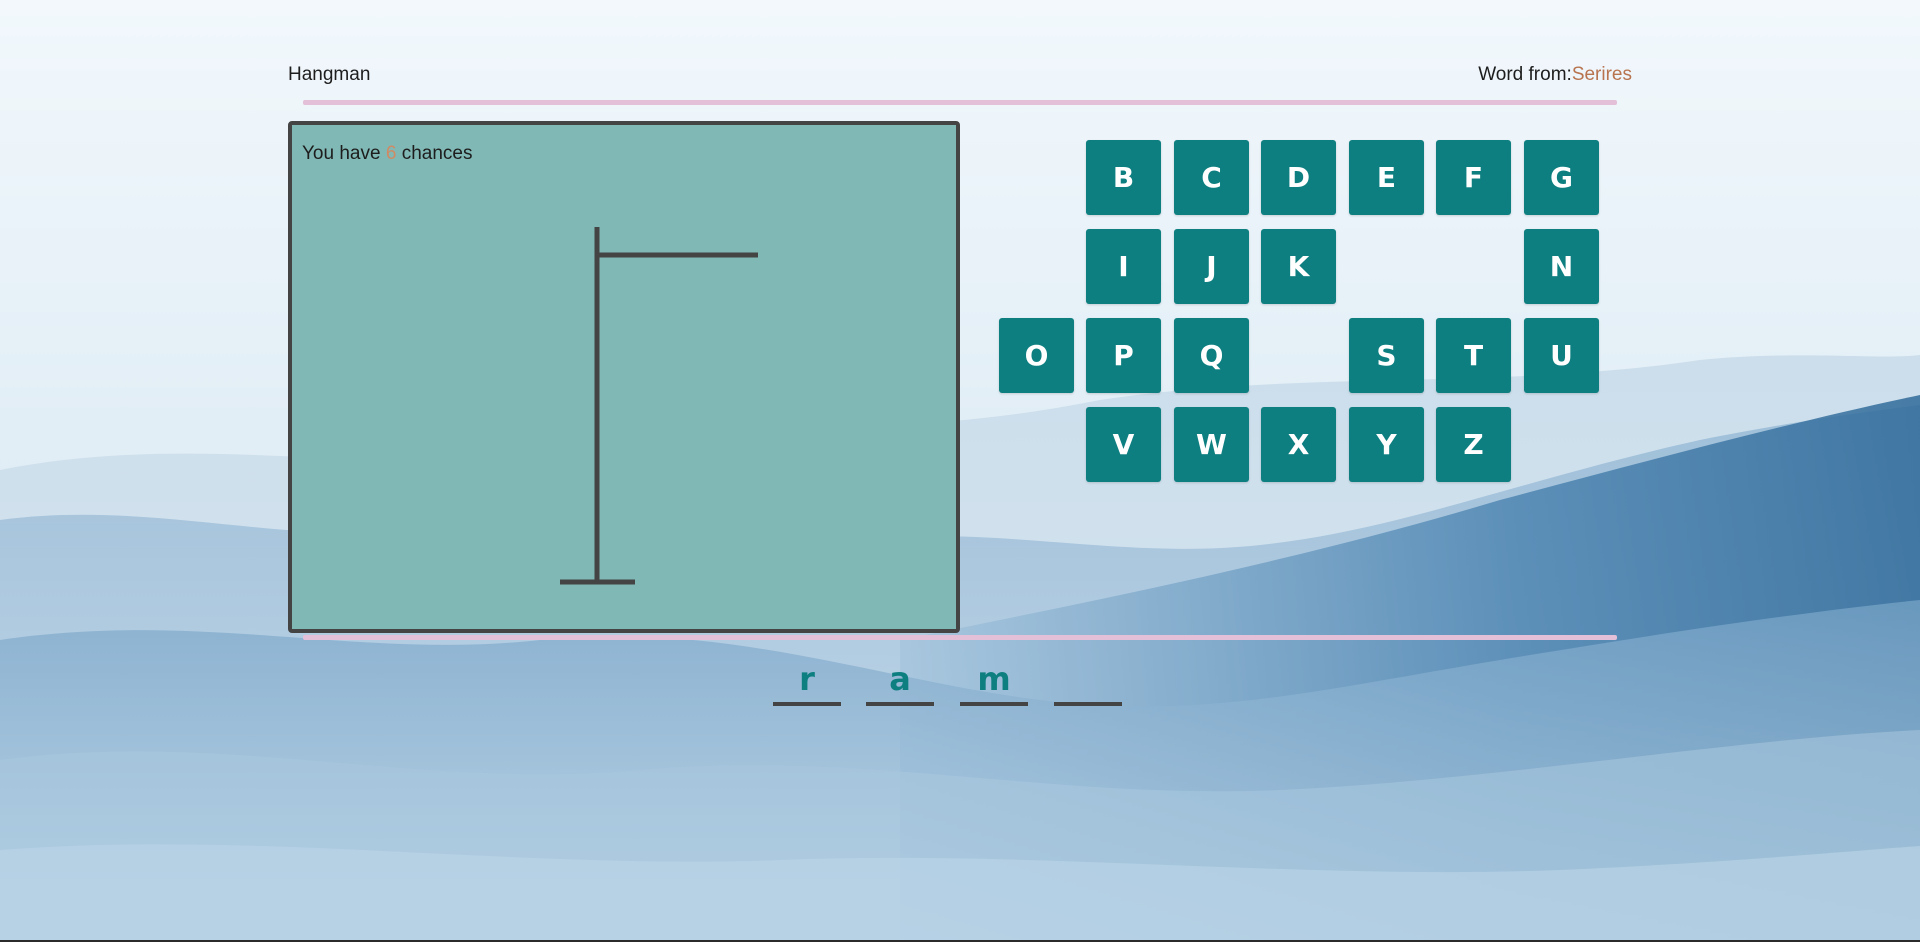 The width and height of the screenshot is (1920, 942). I want to click on letter-button-e: E, so click(1386, 177).